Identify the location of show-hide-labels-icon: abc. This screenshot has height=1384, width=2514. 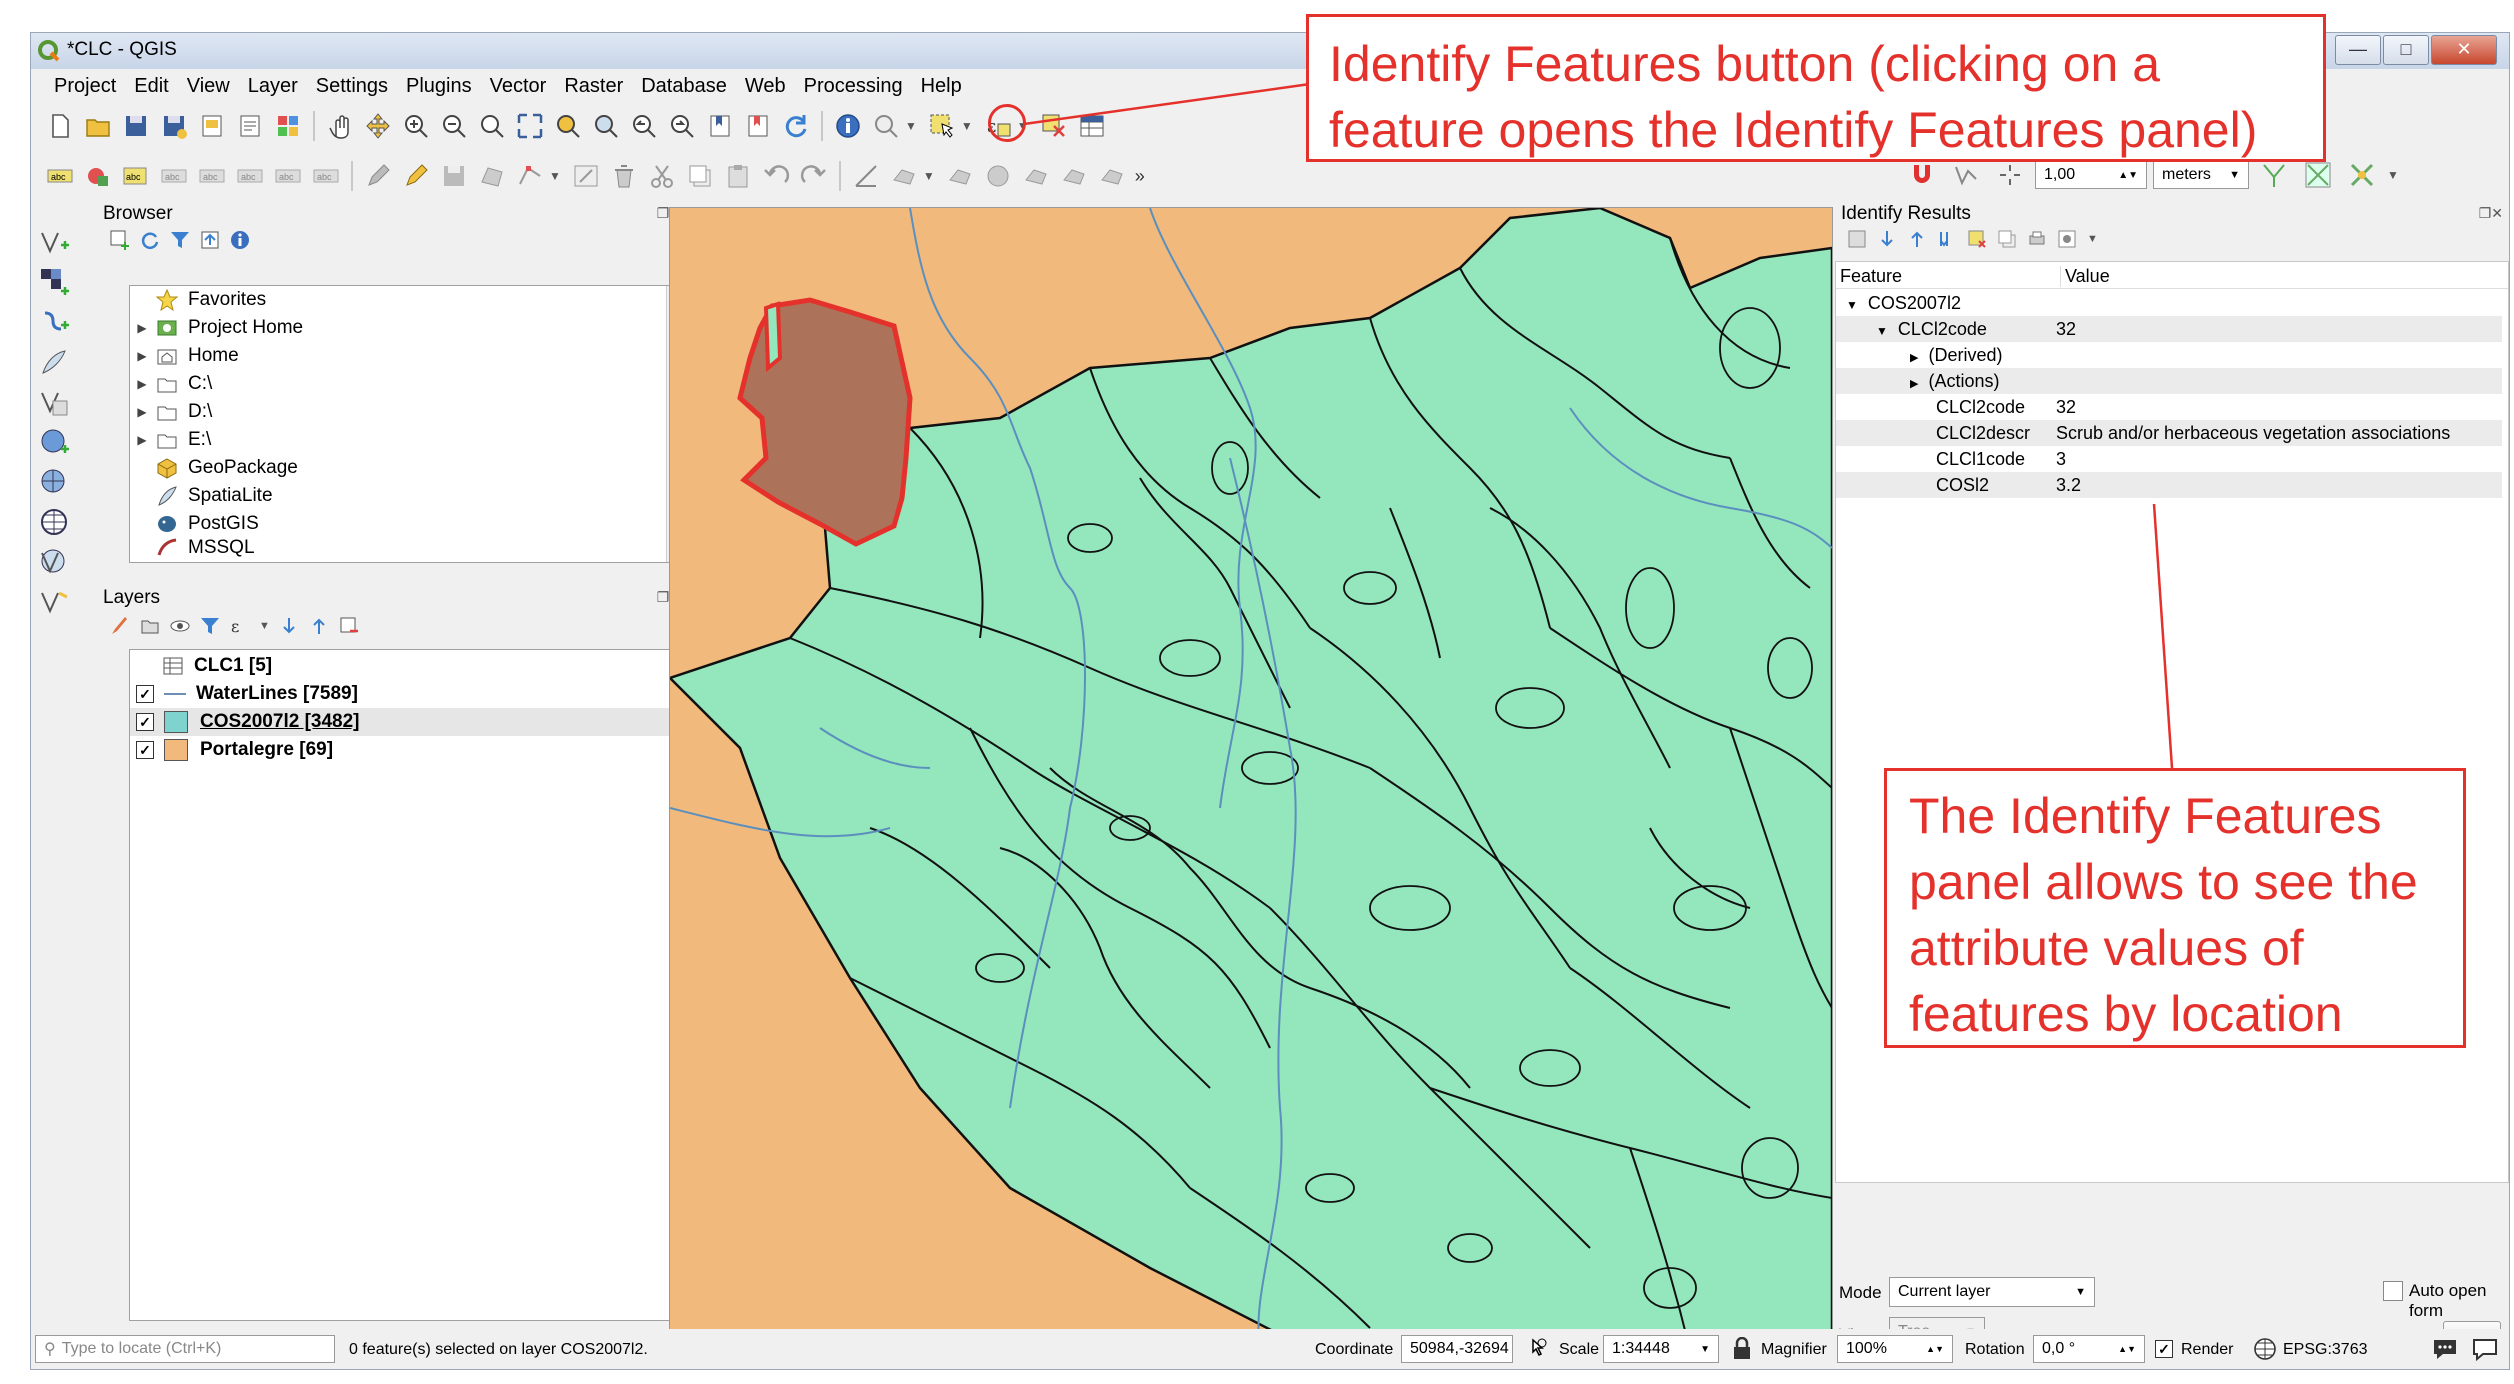
(174, 176).